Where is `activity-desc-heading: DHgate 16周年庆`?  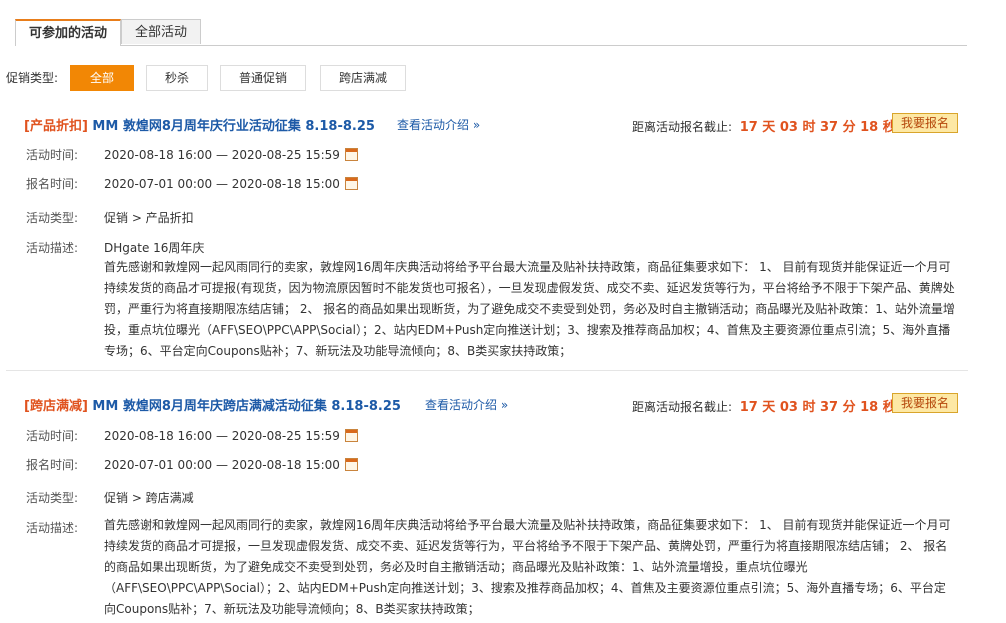
activity-desc-heading: DHgate 16周年庆 is located at coordinates (154, 248).